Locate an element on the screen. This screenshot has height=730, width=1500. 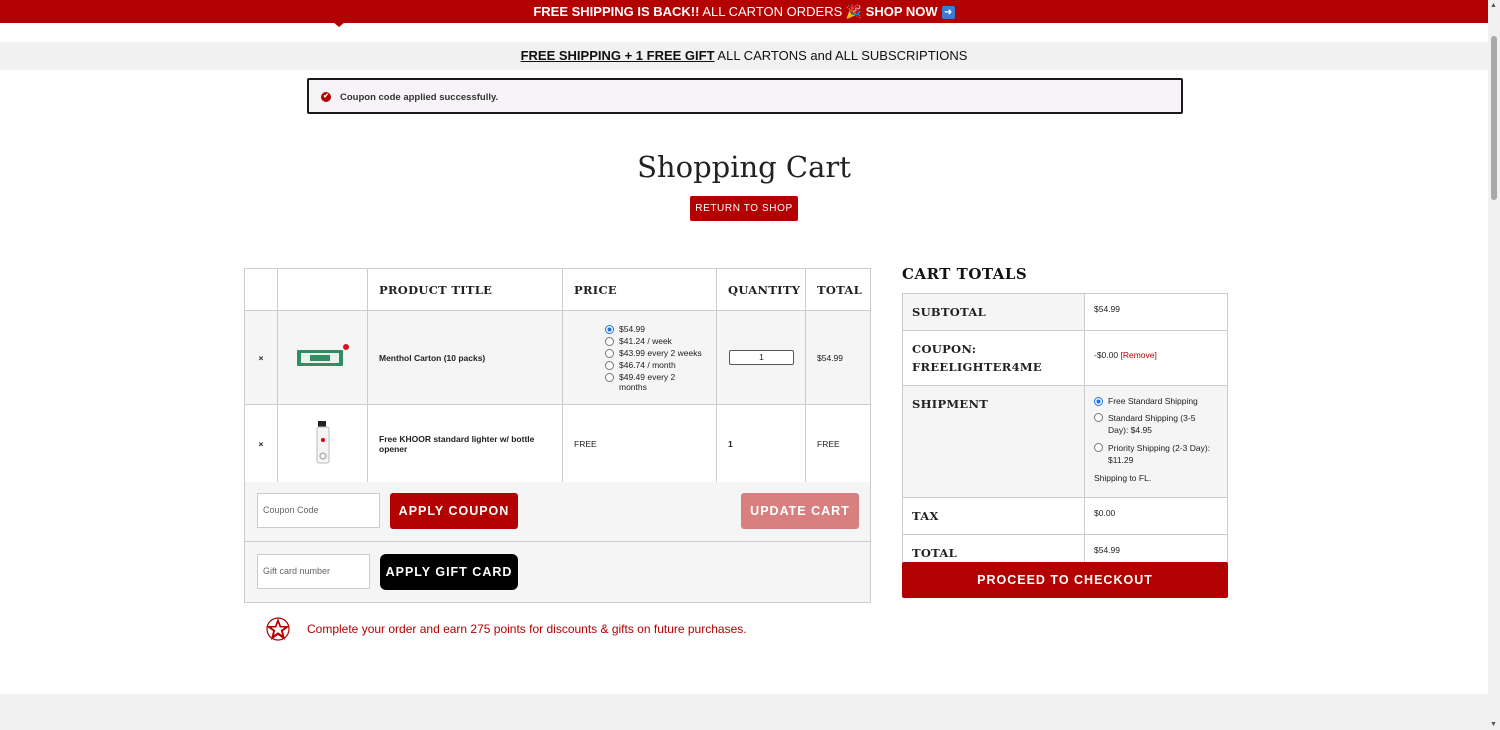
quantity-col-header: QUANTITY is located at coordinates (761, 289).